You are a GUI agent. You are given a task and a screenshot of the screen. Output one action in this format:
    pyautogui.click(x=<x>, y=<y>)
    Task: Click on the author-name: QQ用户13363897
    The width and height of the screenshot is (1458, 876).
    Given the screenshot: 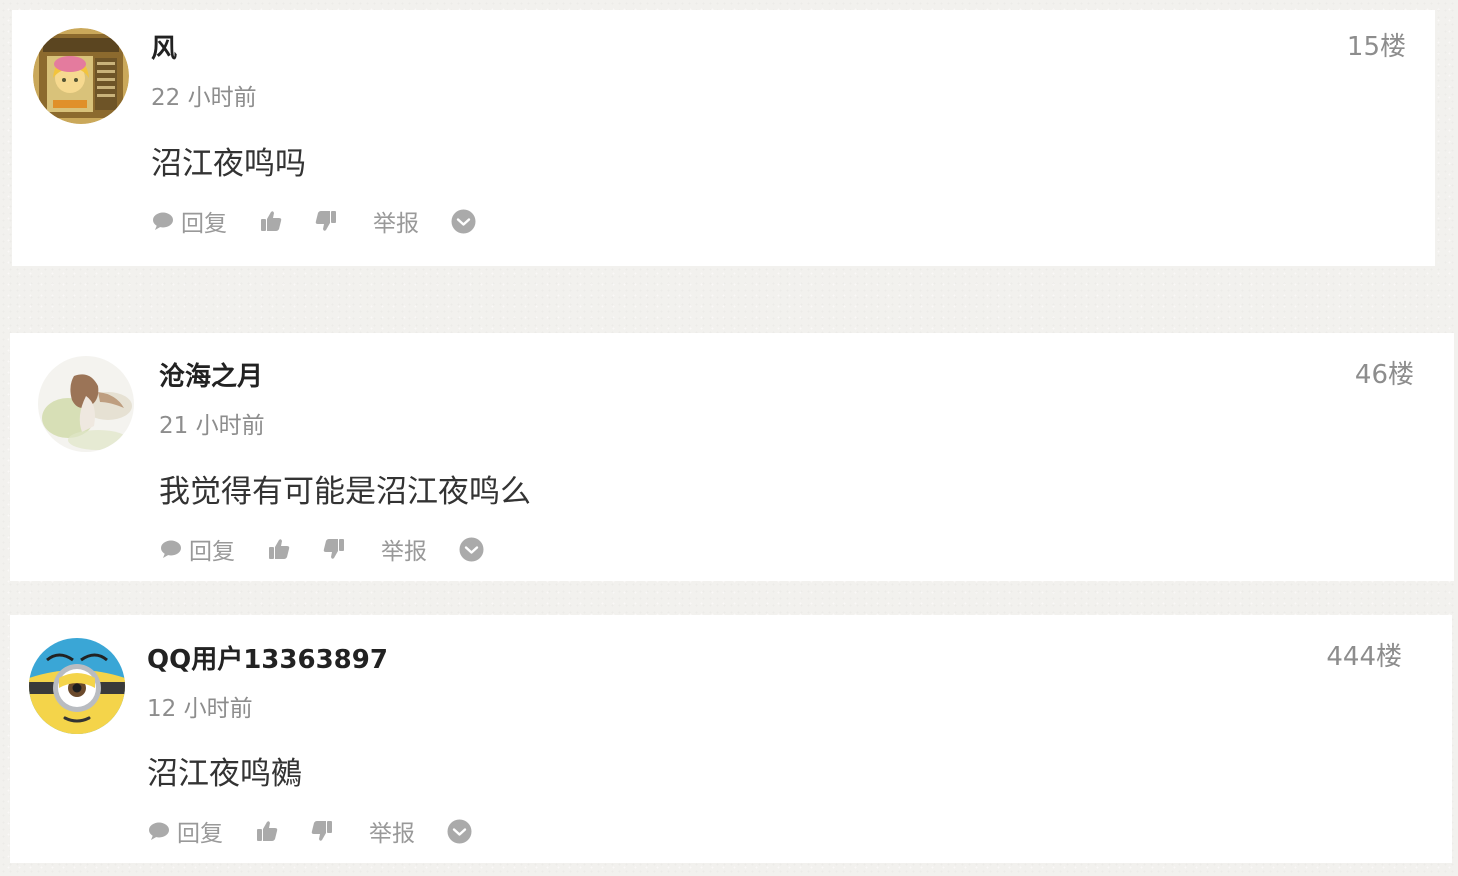 What is the action you would take?
    pyautogui.click(x=267, y=660)
    